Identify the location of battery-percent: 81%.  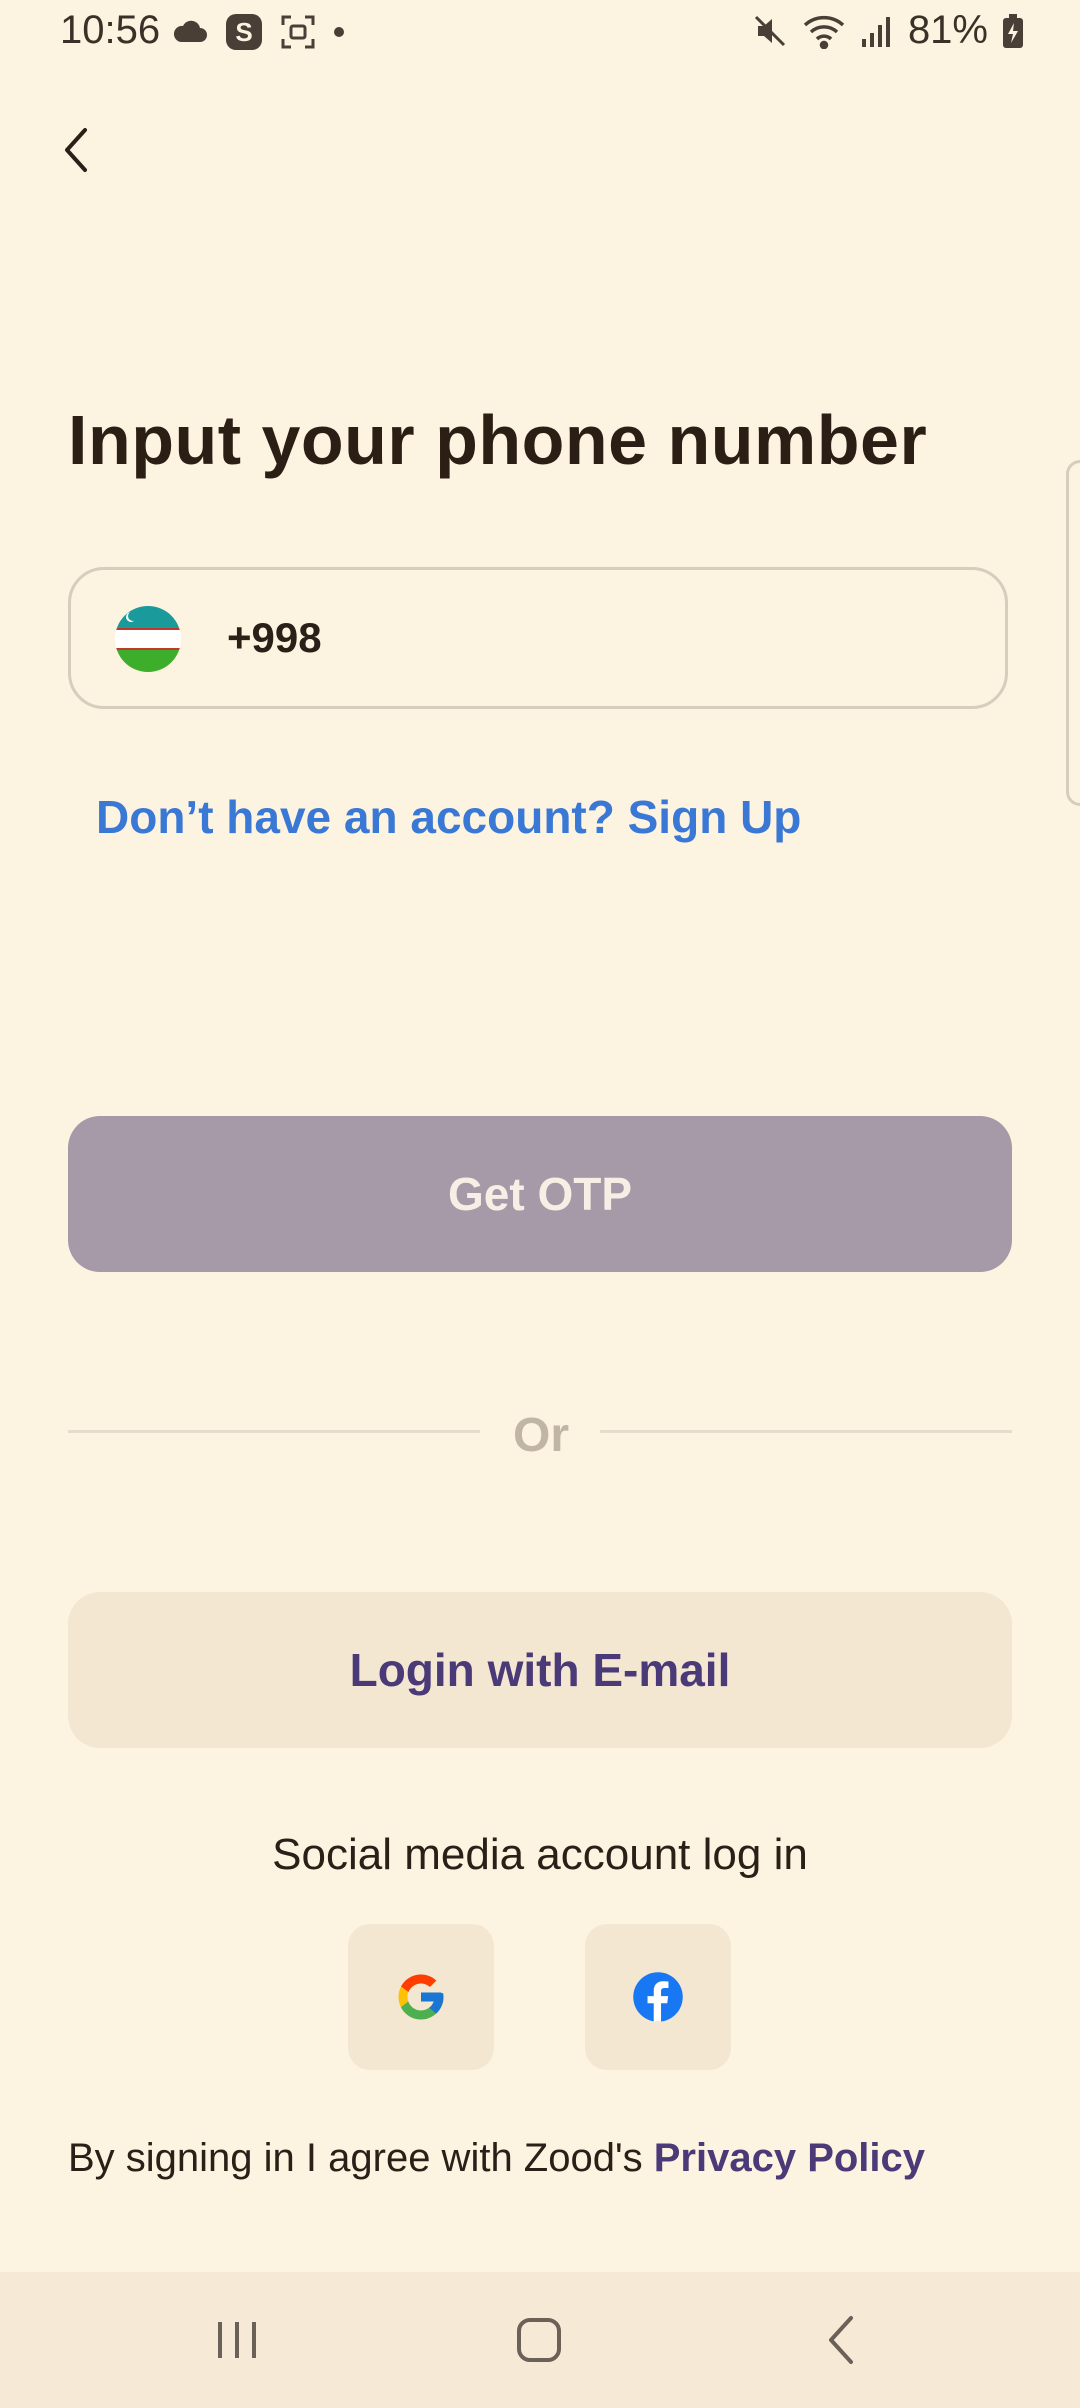
(947, 30).